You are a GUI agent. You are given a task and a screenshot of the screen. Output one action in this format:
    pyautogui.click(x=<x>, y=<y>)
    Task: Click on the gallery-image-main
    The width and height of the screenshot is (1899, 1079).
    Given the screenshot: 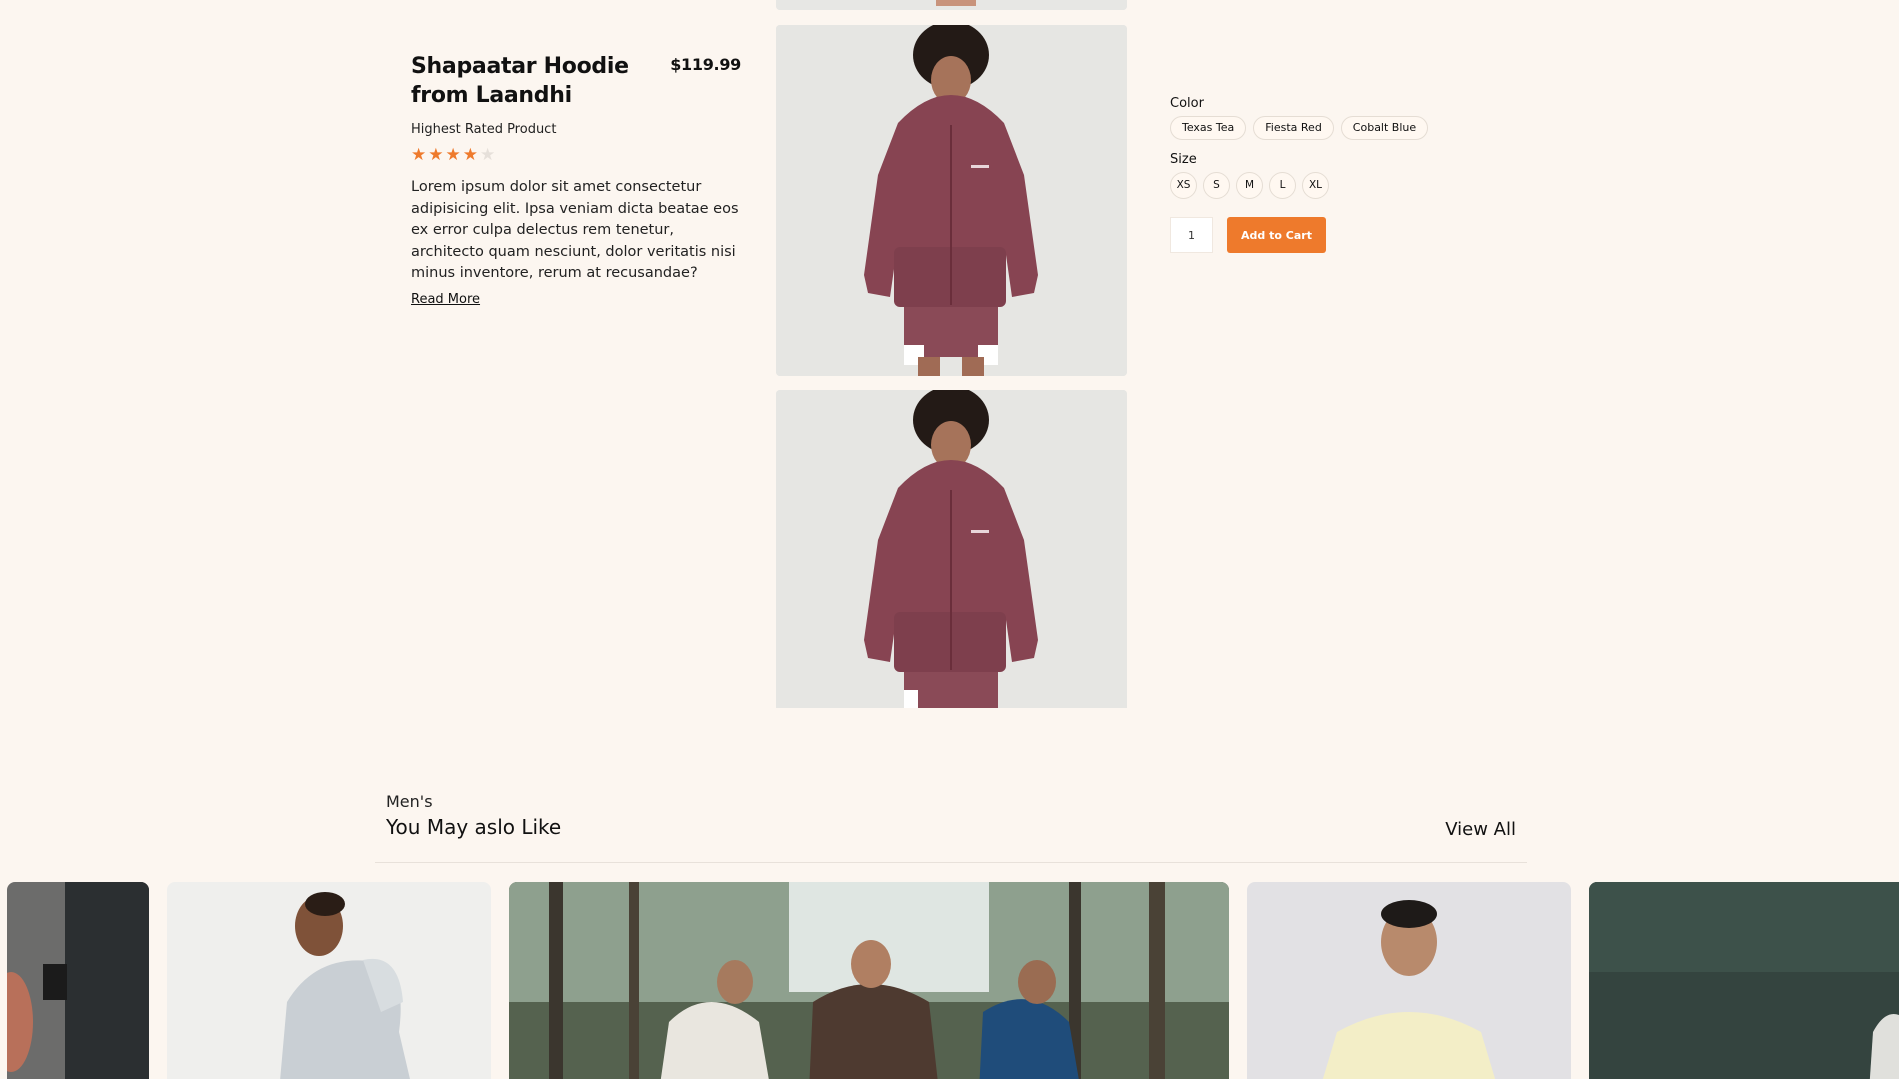 What is the action you would take?
    pyautogui.click(x=951, y=200)
    